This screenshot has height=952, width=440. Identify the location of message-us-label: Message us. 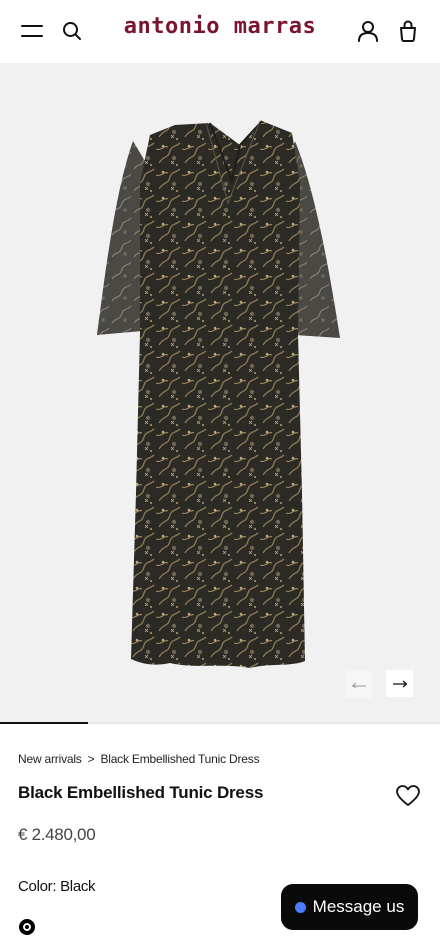
(358, 906).